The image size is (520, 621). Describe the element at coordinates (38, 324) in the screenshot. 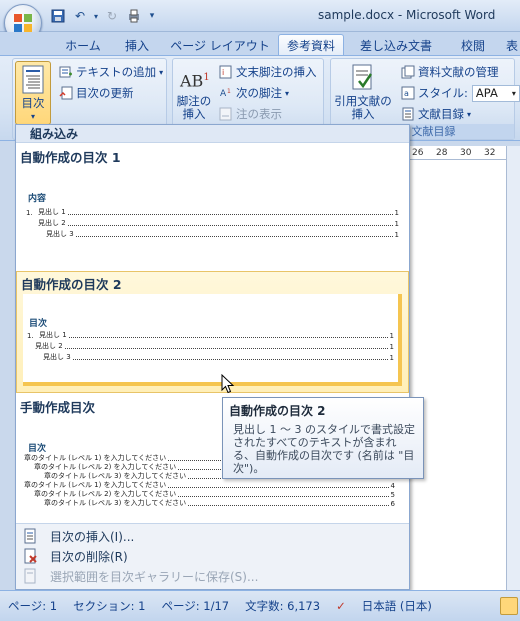

I see `preview-heading: 目次` at that location.